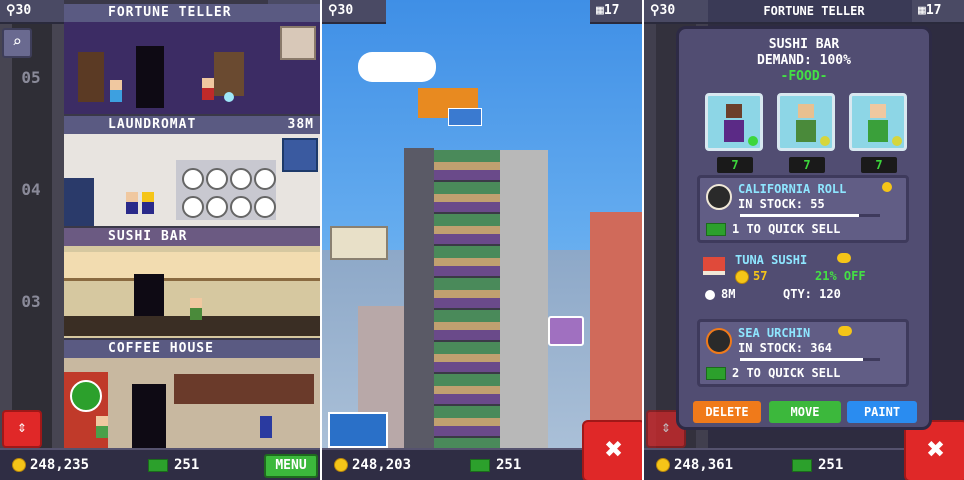 The height and width of the screenshot is (480, 964). I want to click on close-icon: ✖, so click(612, 450).